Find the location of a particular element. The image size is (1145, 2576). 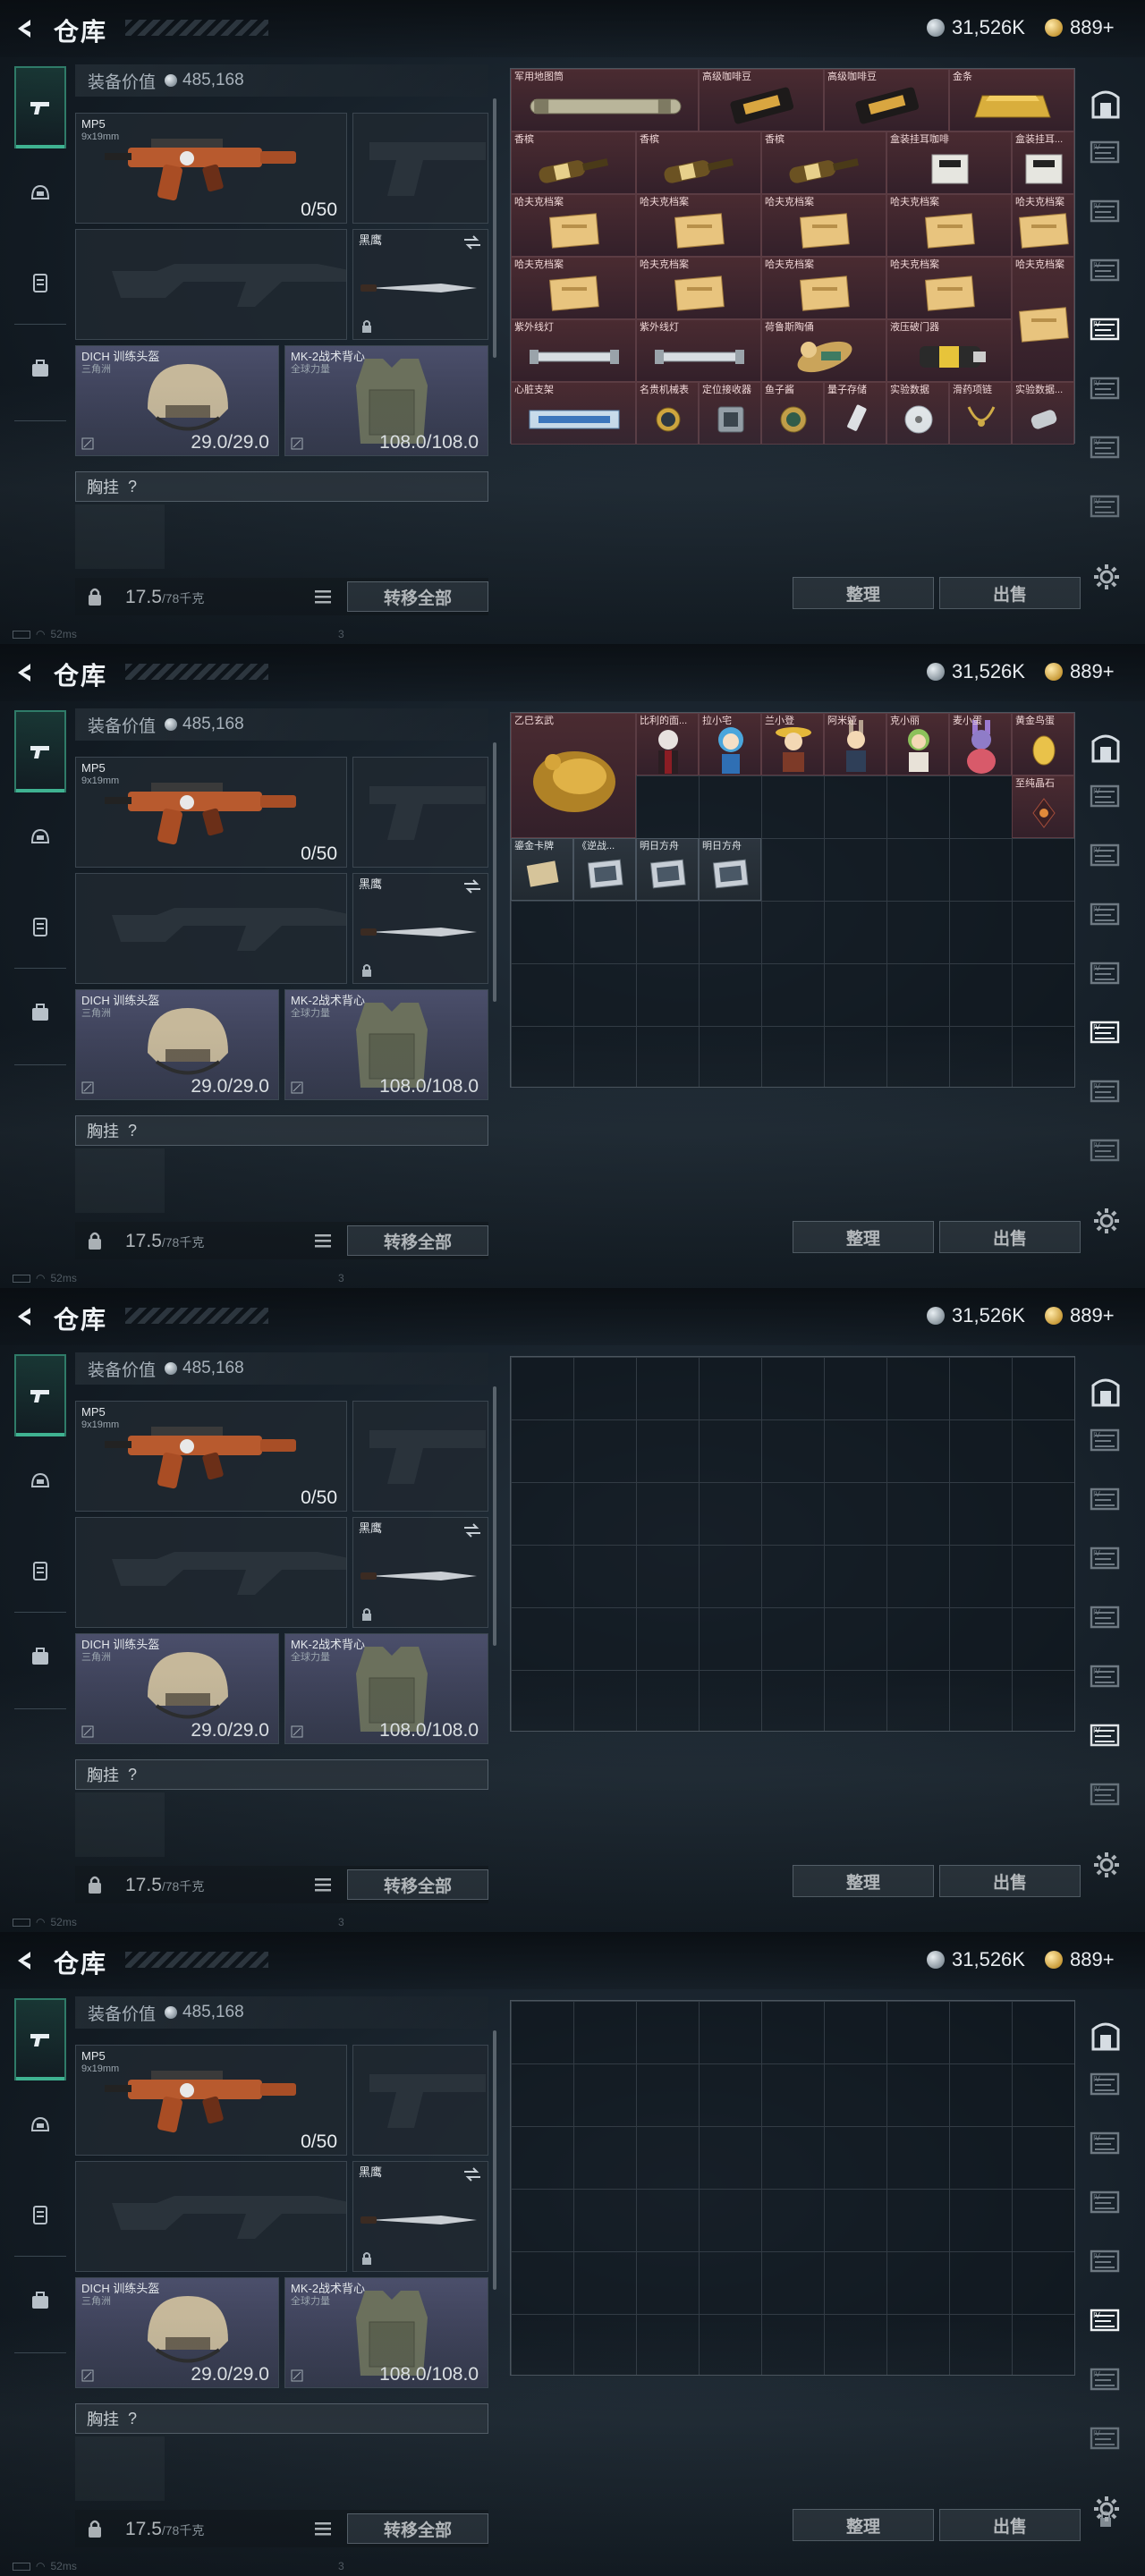

grid-item: 黄金鸟蛋 is located at coordinates (1043, 744).